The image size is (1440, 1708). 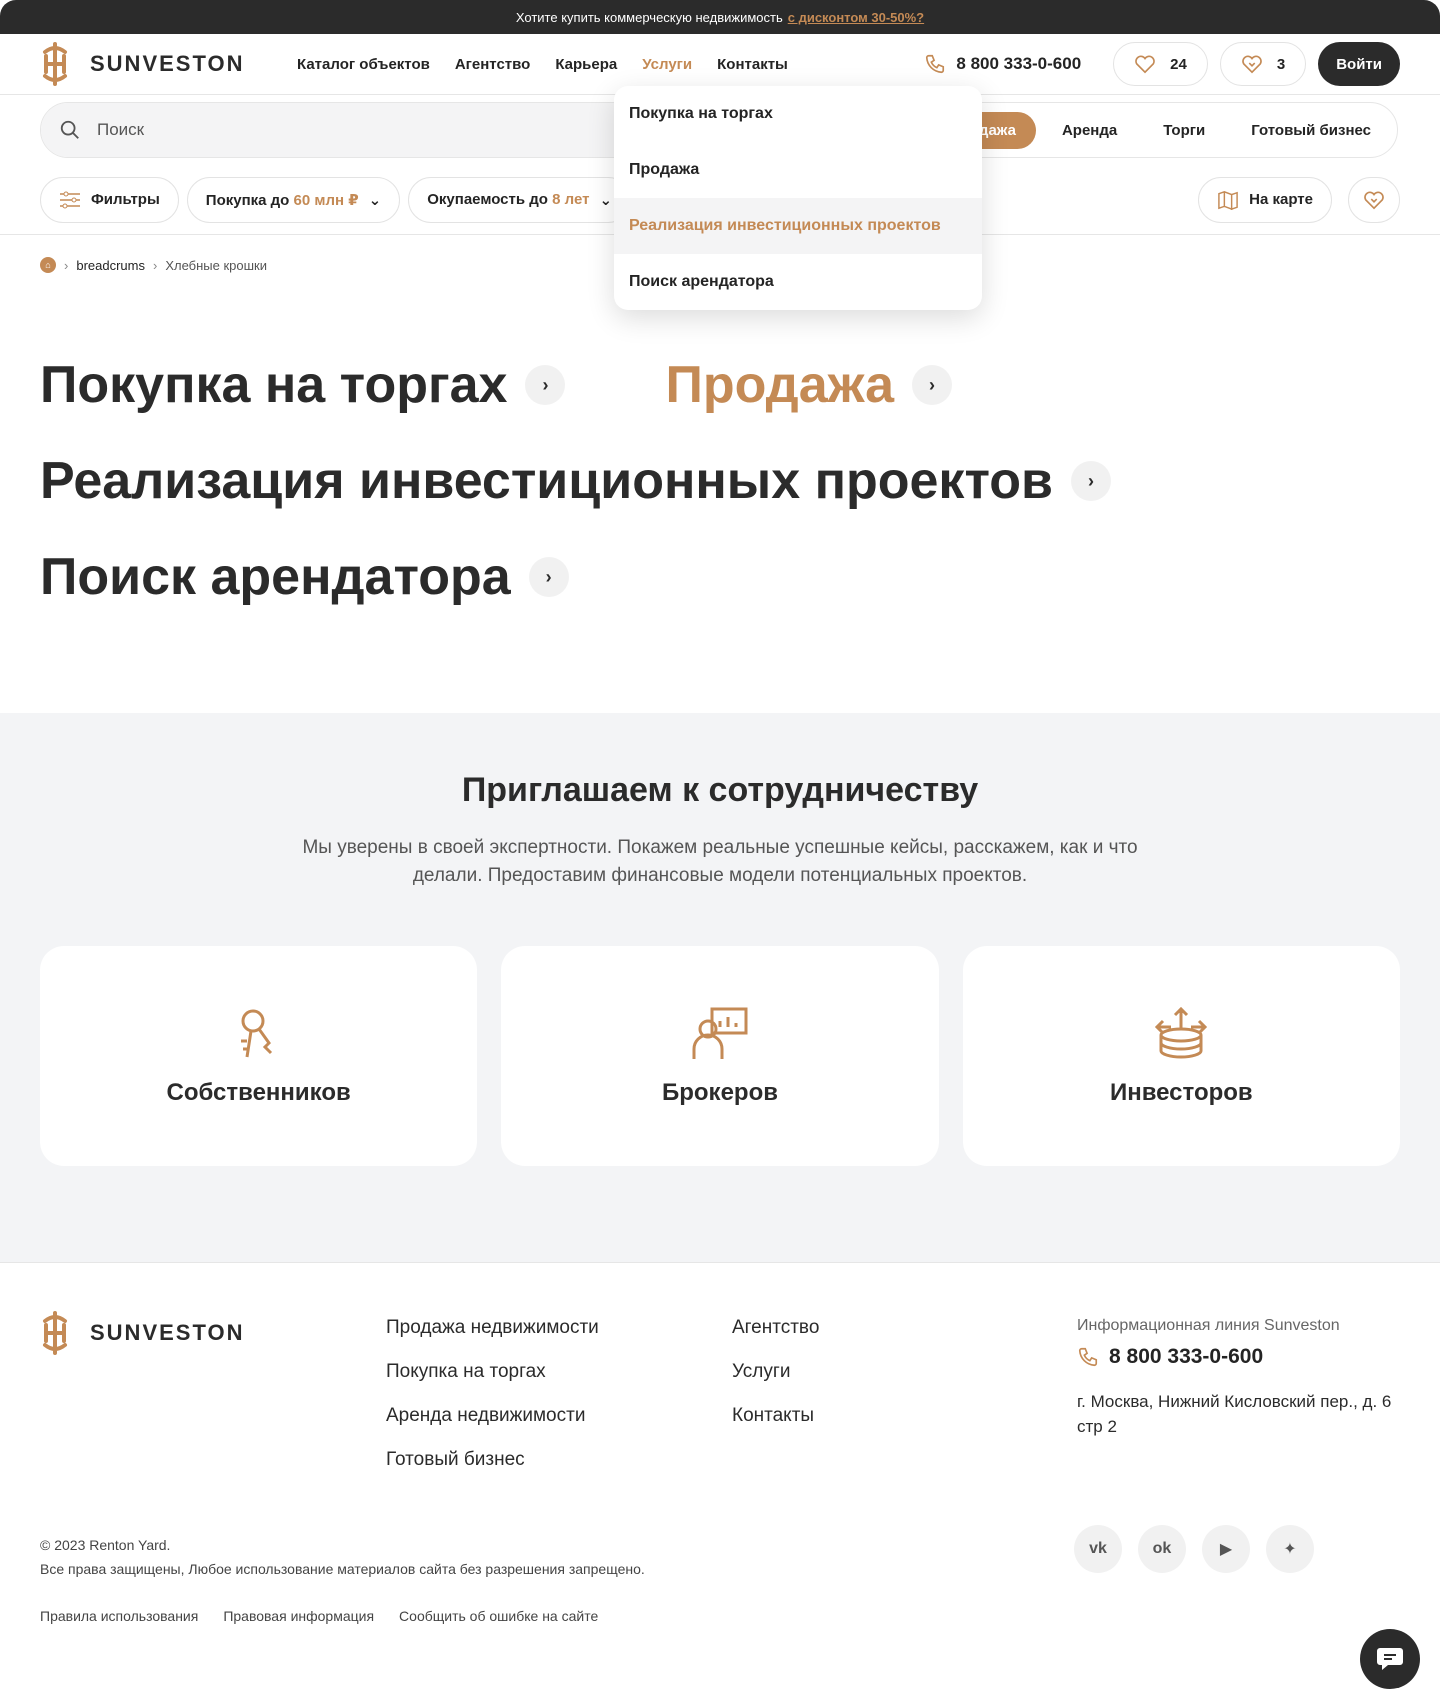 What do you see at coordinates (546, 481) in the screenshot?
I see `service-label: Реализация инвестиционных проектов` at bounding box center [546, 481].